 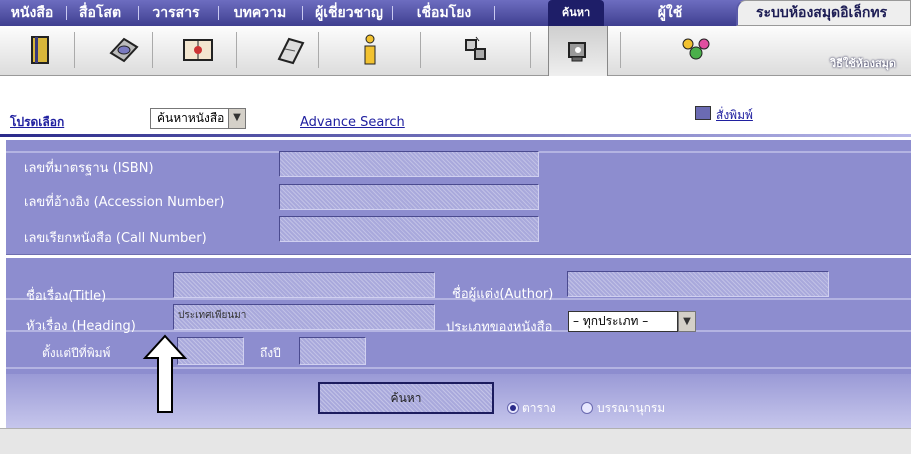 What do you see at coordinates (696, 50) in the screenshot?
I see `users-icon` at bounding box center [696, 50].